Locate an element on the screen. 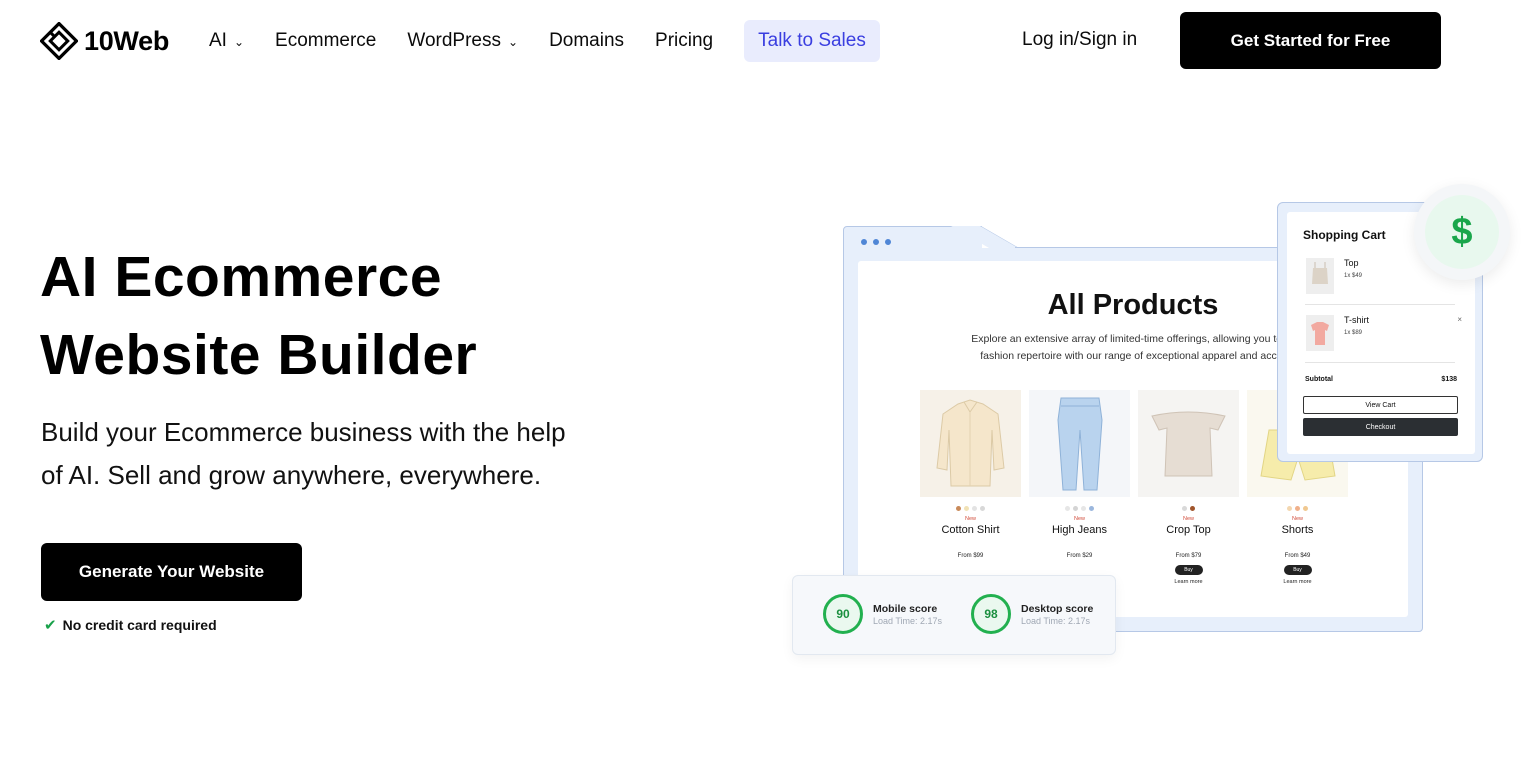 The height and width of the screenshot is (778, 1536). product-card: New Cotton Shirt From $99 is located at coordinates (970, 474).